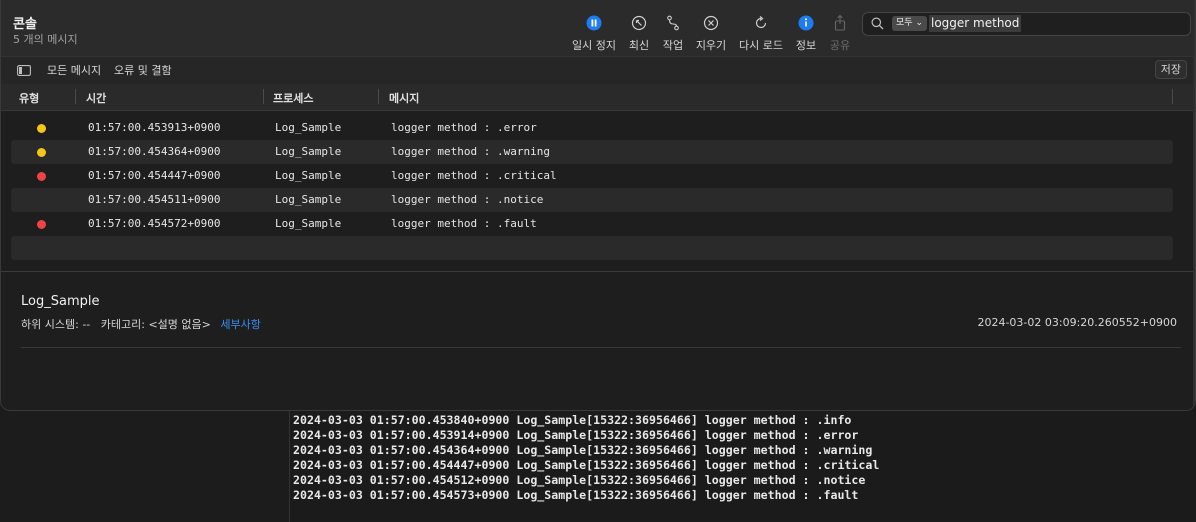  I want to click on filter-bar: 모든 메시지 오류 및 결함 저장, so click(598, 70).